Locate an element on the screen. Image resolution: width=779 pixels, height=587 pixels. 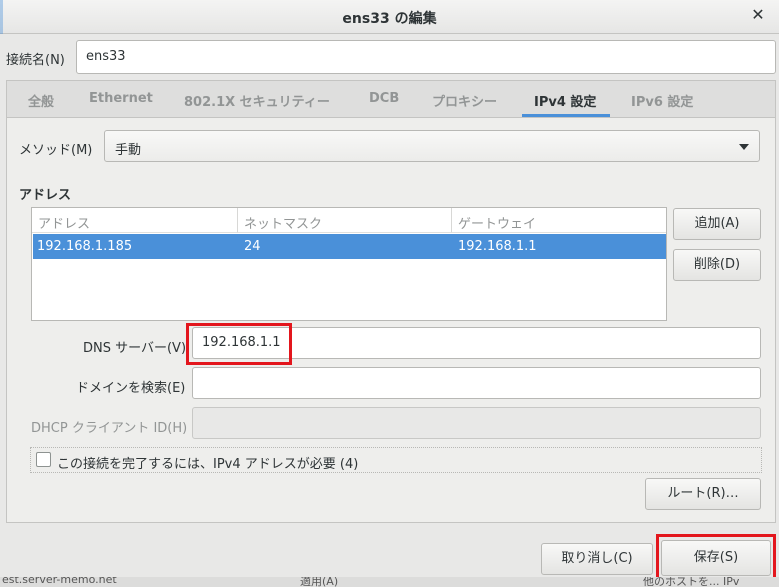
delete-button: 削除(D) is located at coordinates (717, 265).